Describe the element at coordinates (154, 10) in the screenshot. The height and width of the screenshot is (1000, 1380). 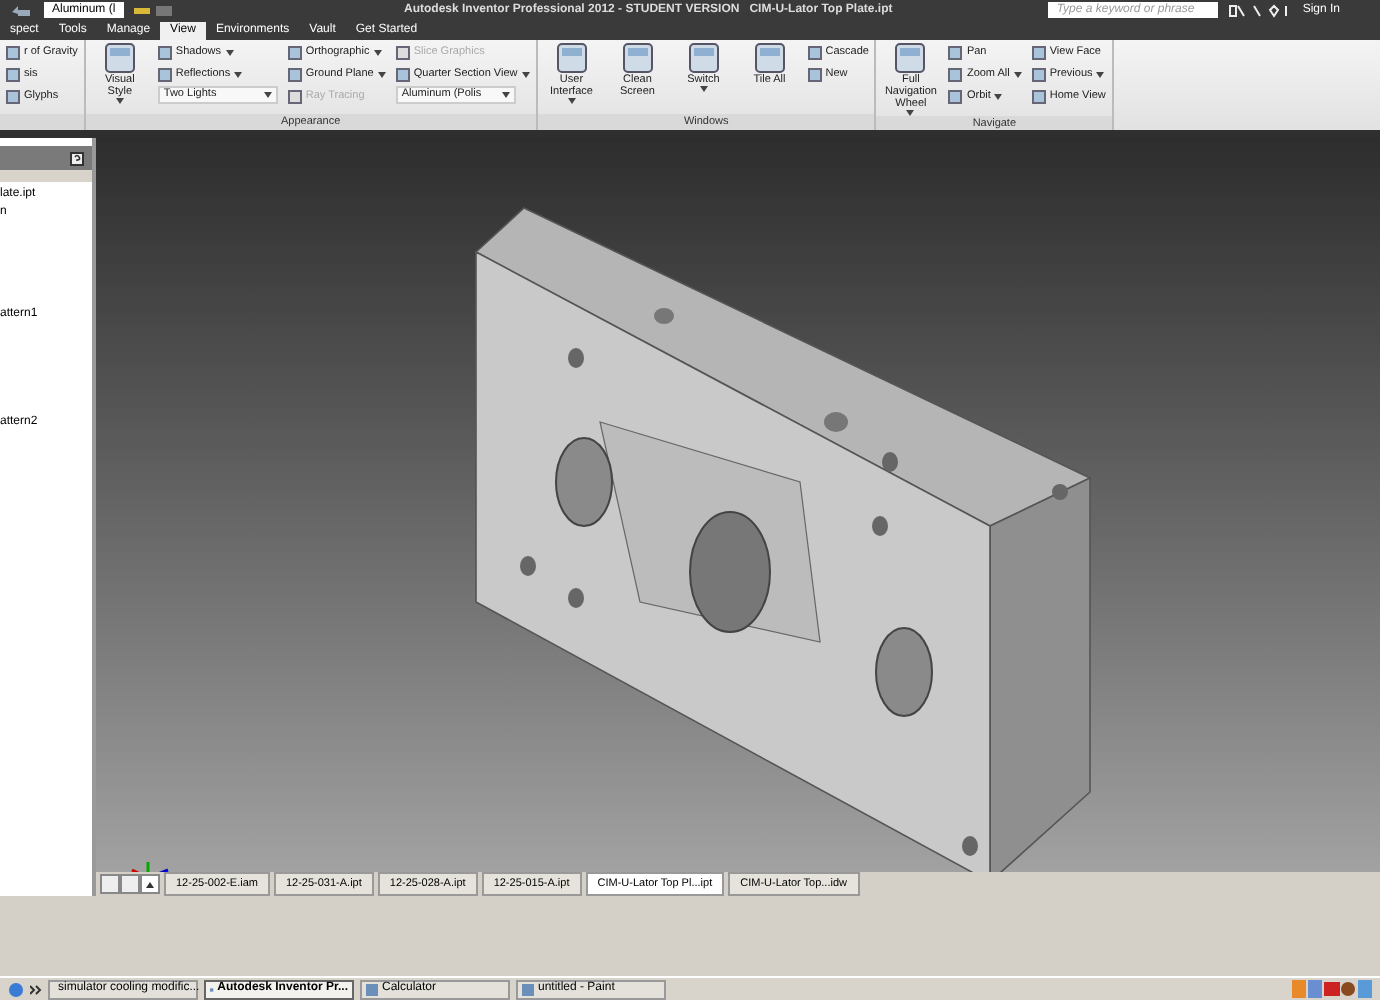
I see `toolbar-icon` at that location.